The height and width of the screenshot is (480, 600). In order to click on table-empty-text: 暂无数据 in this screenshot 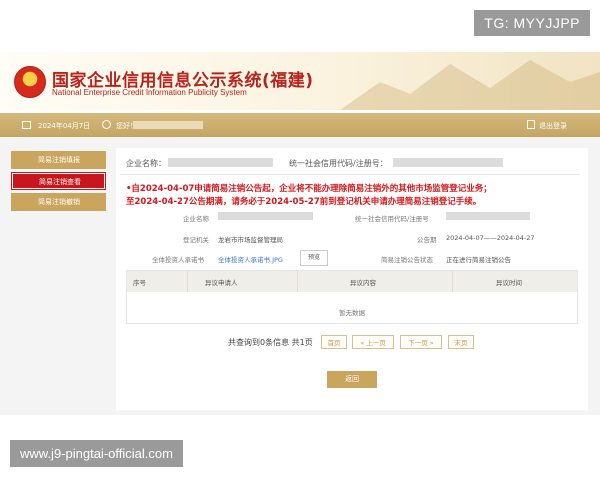, I will do `click(352, 313)`.